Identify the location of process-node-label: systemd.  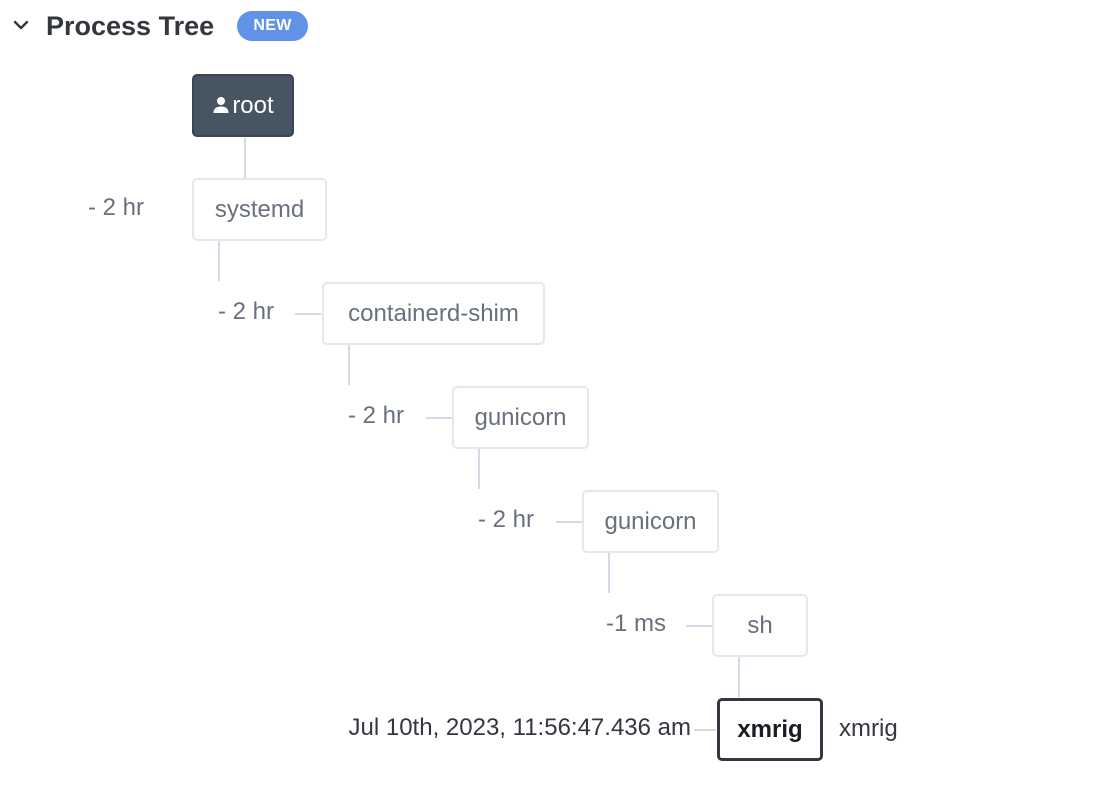
(259, 209).